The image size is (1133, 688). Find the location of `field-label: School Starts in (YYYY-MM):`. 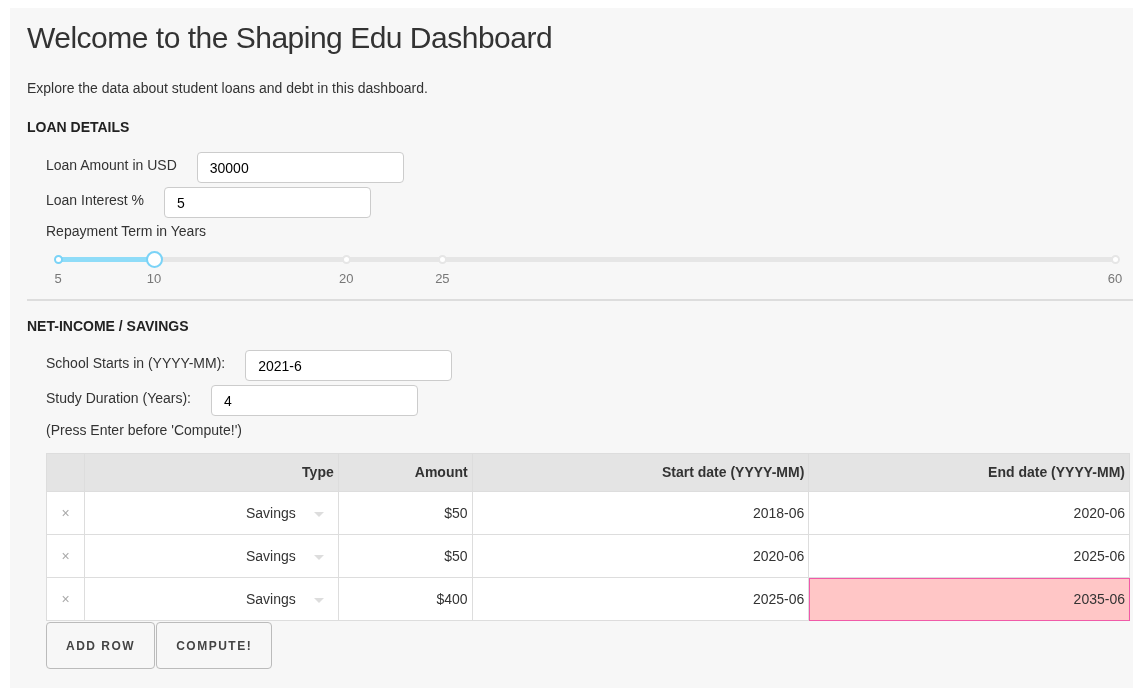

field-label: School Starts in (YYYY-MM): is located at coordinates (136, 363).